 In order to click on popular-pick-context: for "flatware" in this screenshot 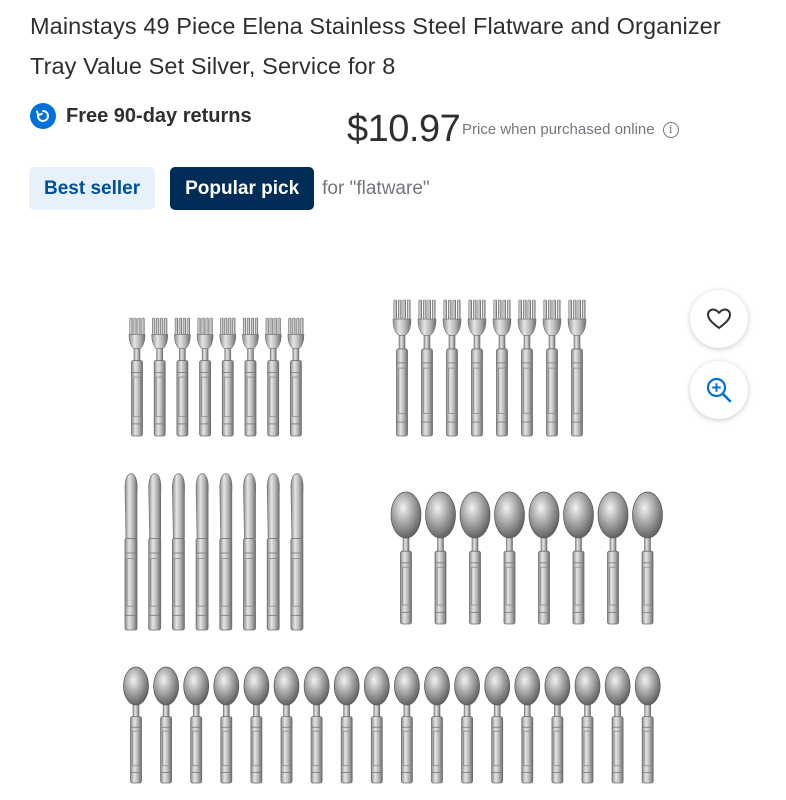, I will do `click(376, 188)`.